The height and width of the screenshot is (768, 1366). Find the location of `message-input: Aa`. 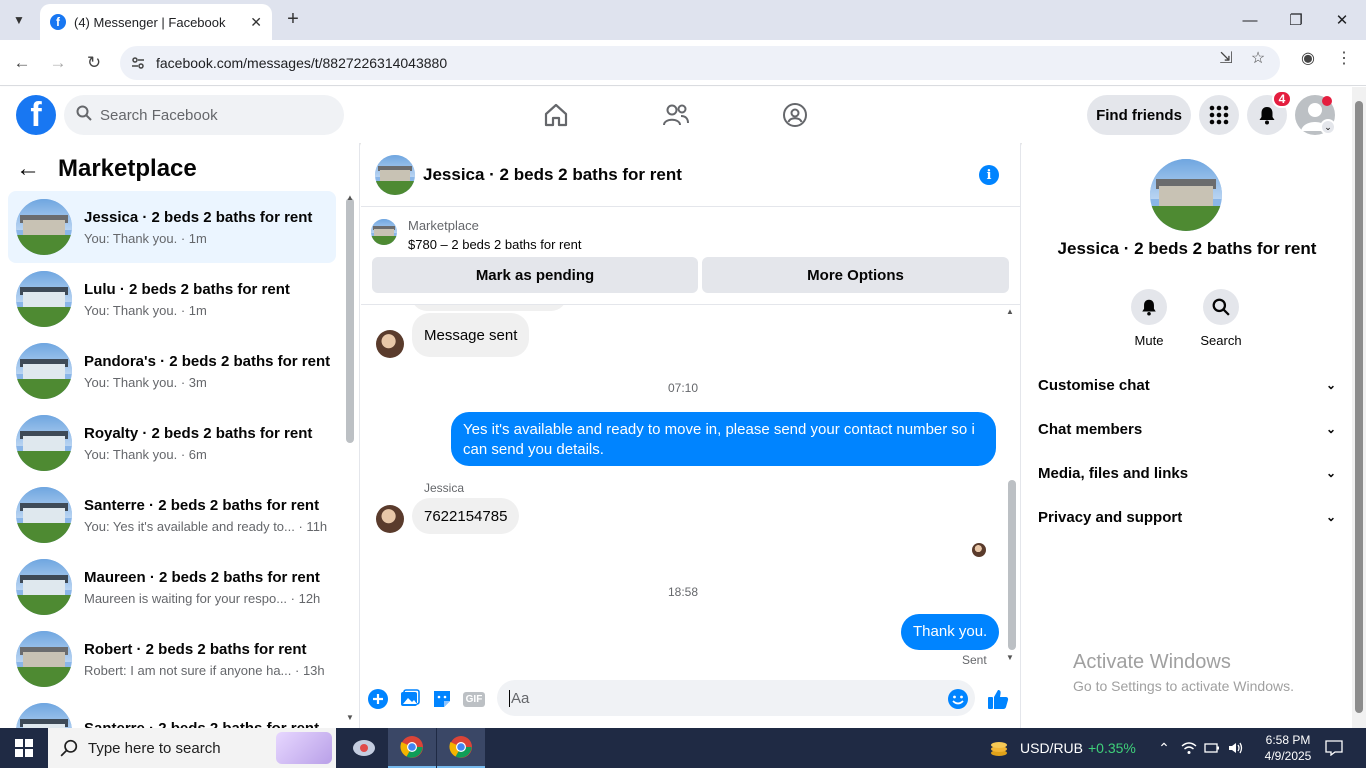

message-input: Aa is located at coordinates (736, 698).